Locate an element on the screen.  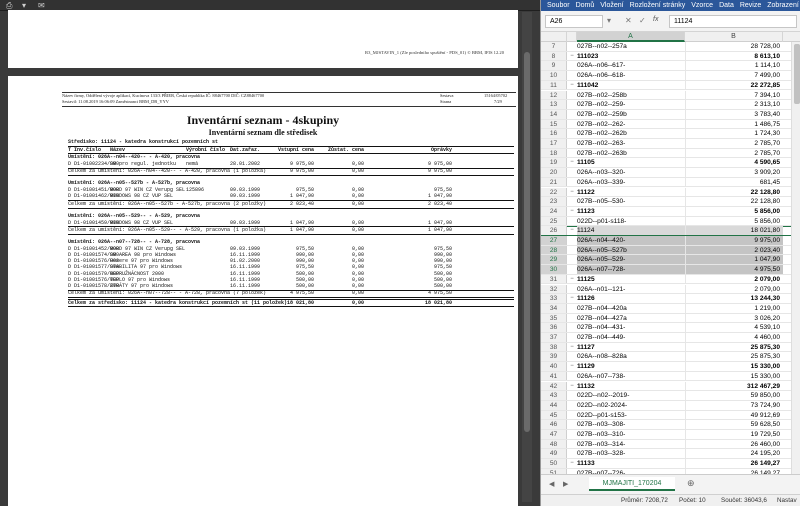
pdf-scrollbar is located at coordinates (527, 257).